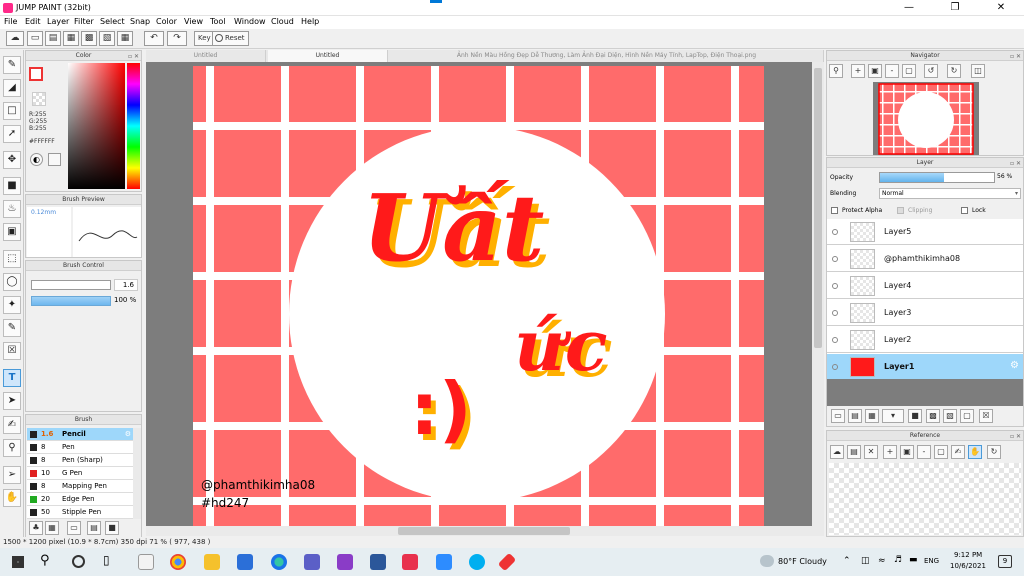  I want to click on menu-edit: Edit, so click(33, 21).